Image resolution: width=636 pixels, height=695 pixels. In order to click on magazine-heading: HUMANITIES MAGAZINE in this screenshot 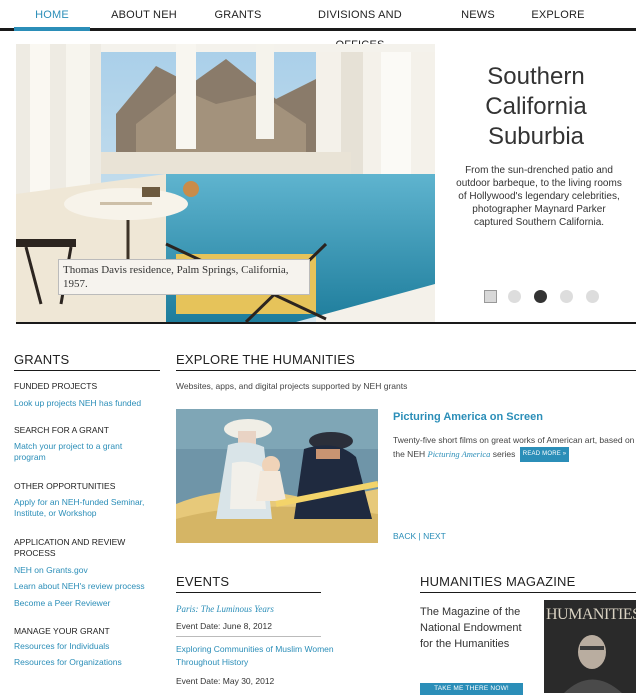, I will do `click(498, 581)`.